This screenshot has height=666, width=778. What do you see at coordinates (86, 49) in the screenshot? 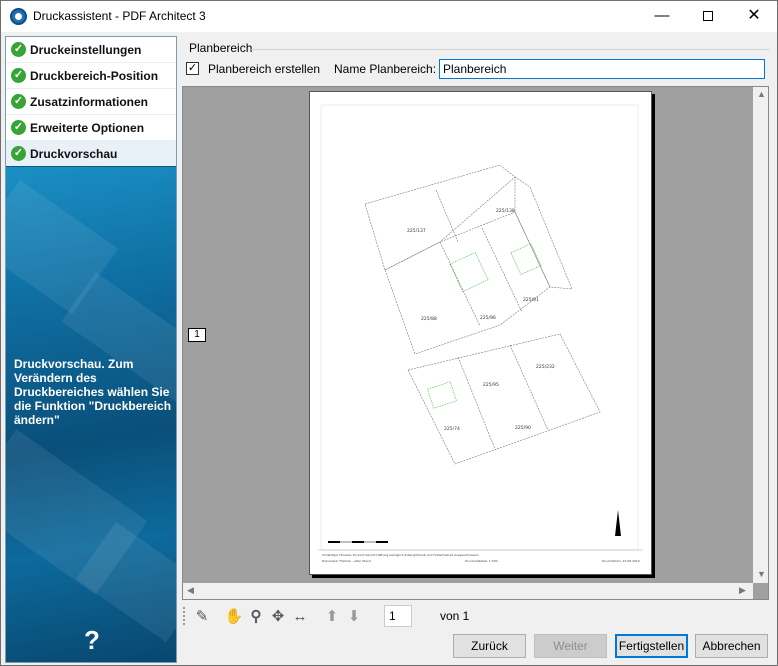
I see `sidebar-item-label: Druckeinstellungen` at bounding box center [86, 49].